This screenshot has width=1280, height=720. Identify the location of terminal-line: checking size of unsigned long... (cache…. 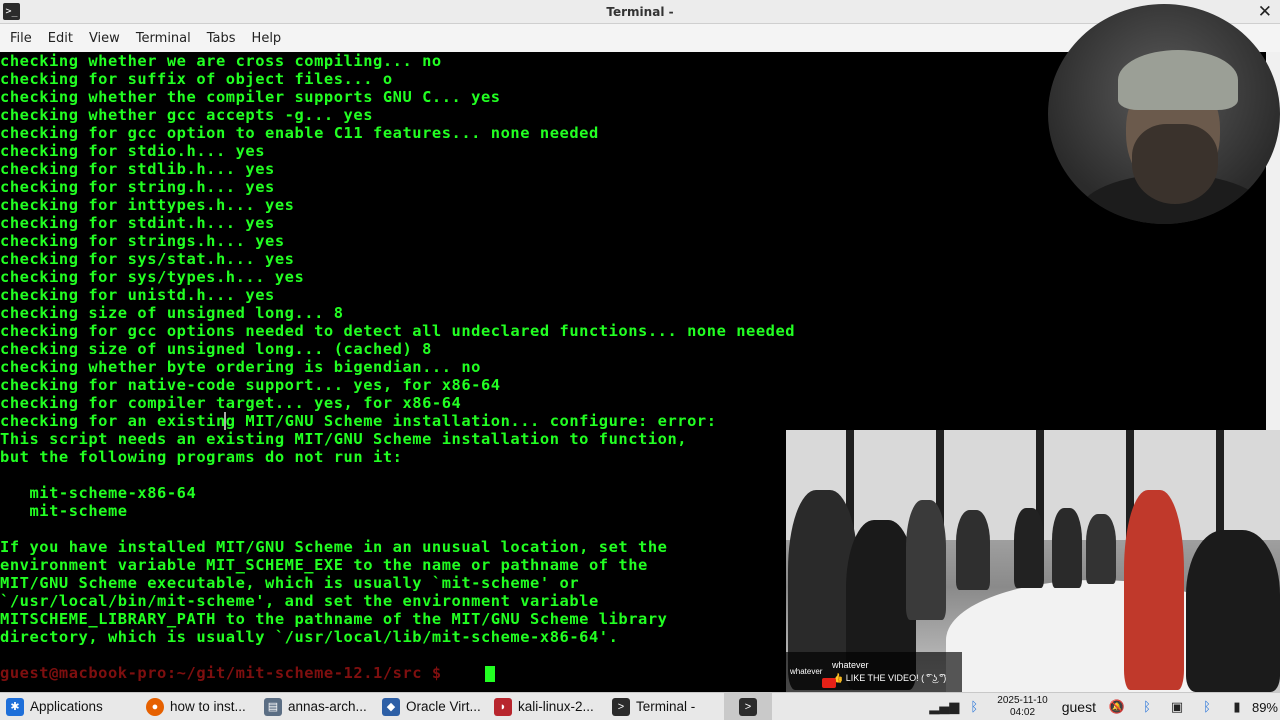
(216, 349).